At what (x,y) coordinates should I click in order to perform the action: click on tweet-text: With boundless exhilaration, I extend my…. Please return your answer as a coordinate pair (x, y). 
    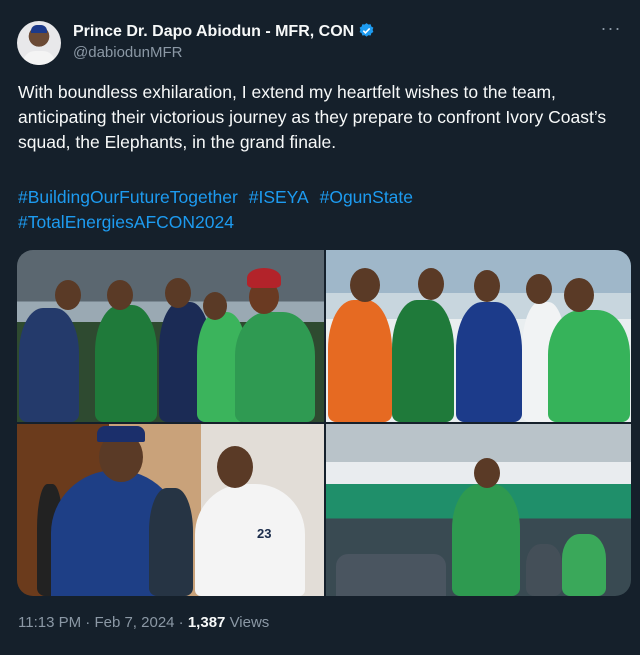
    Looking at the image, I should click on (312, 117).